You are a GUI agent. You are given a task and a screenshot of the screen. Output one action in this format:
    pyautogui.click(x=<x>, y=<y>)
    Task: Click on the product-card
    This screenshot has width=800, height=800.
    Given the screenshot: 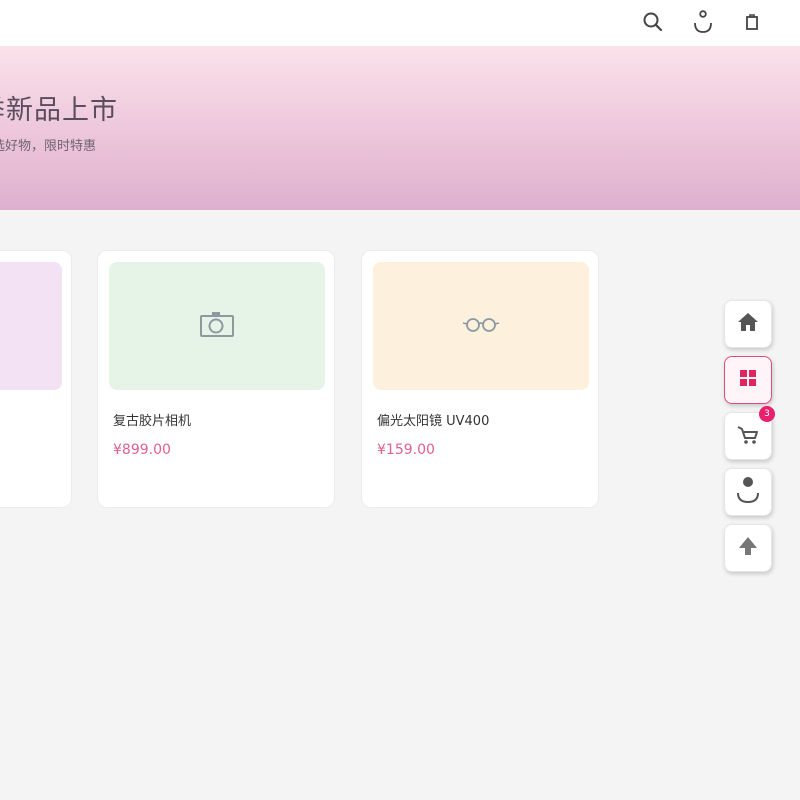 What is the action you would take?
    pyautogui.click(x=36, y=379)
    